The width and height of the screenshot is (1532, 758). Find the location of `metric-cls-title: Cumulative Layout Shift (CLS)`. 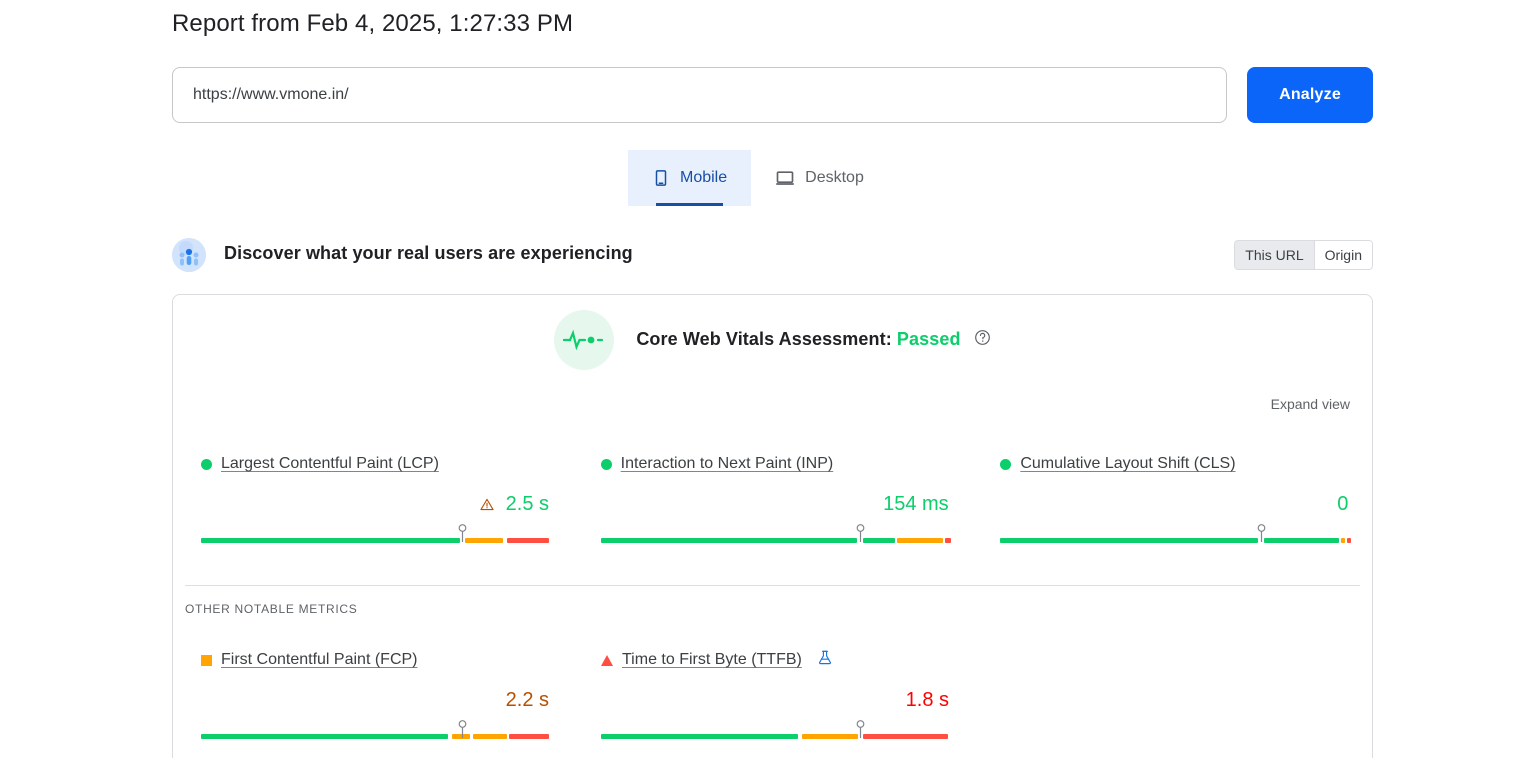

metric-cls-title: Cumulative Layout Shift (CLS) is located at coordinates (1127, 464).